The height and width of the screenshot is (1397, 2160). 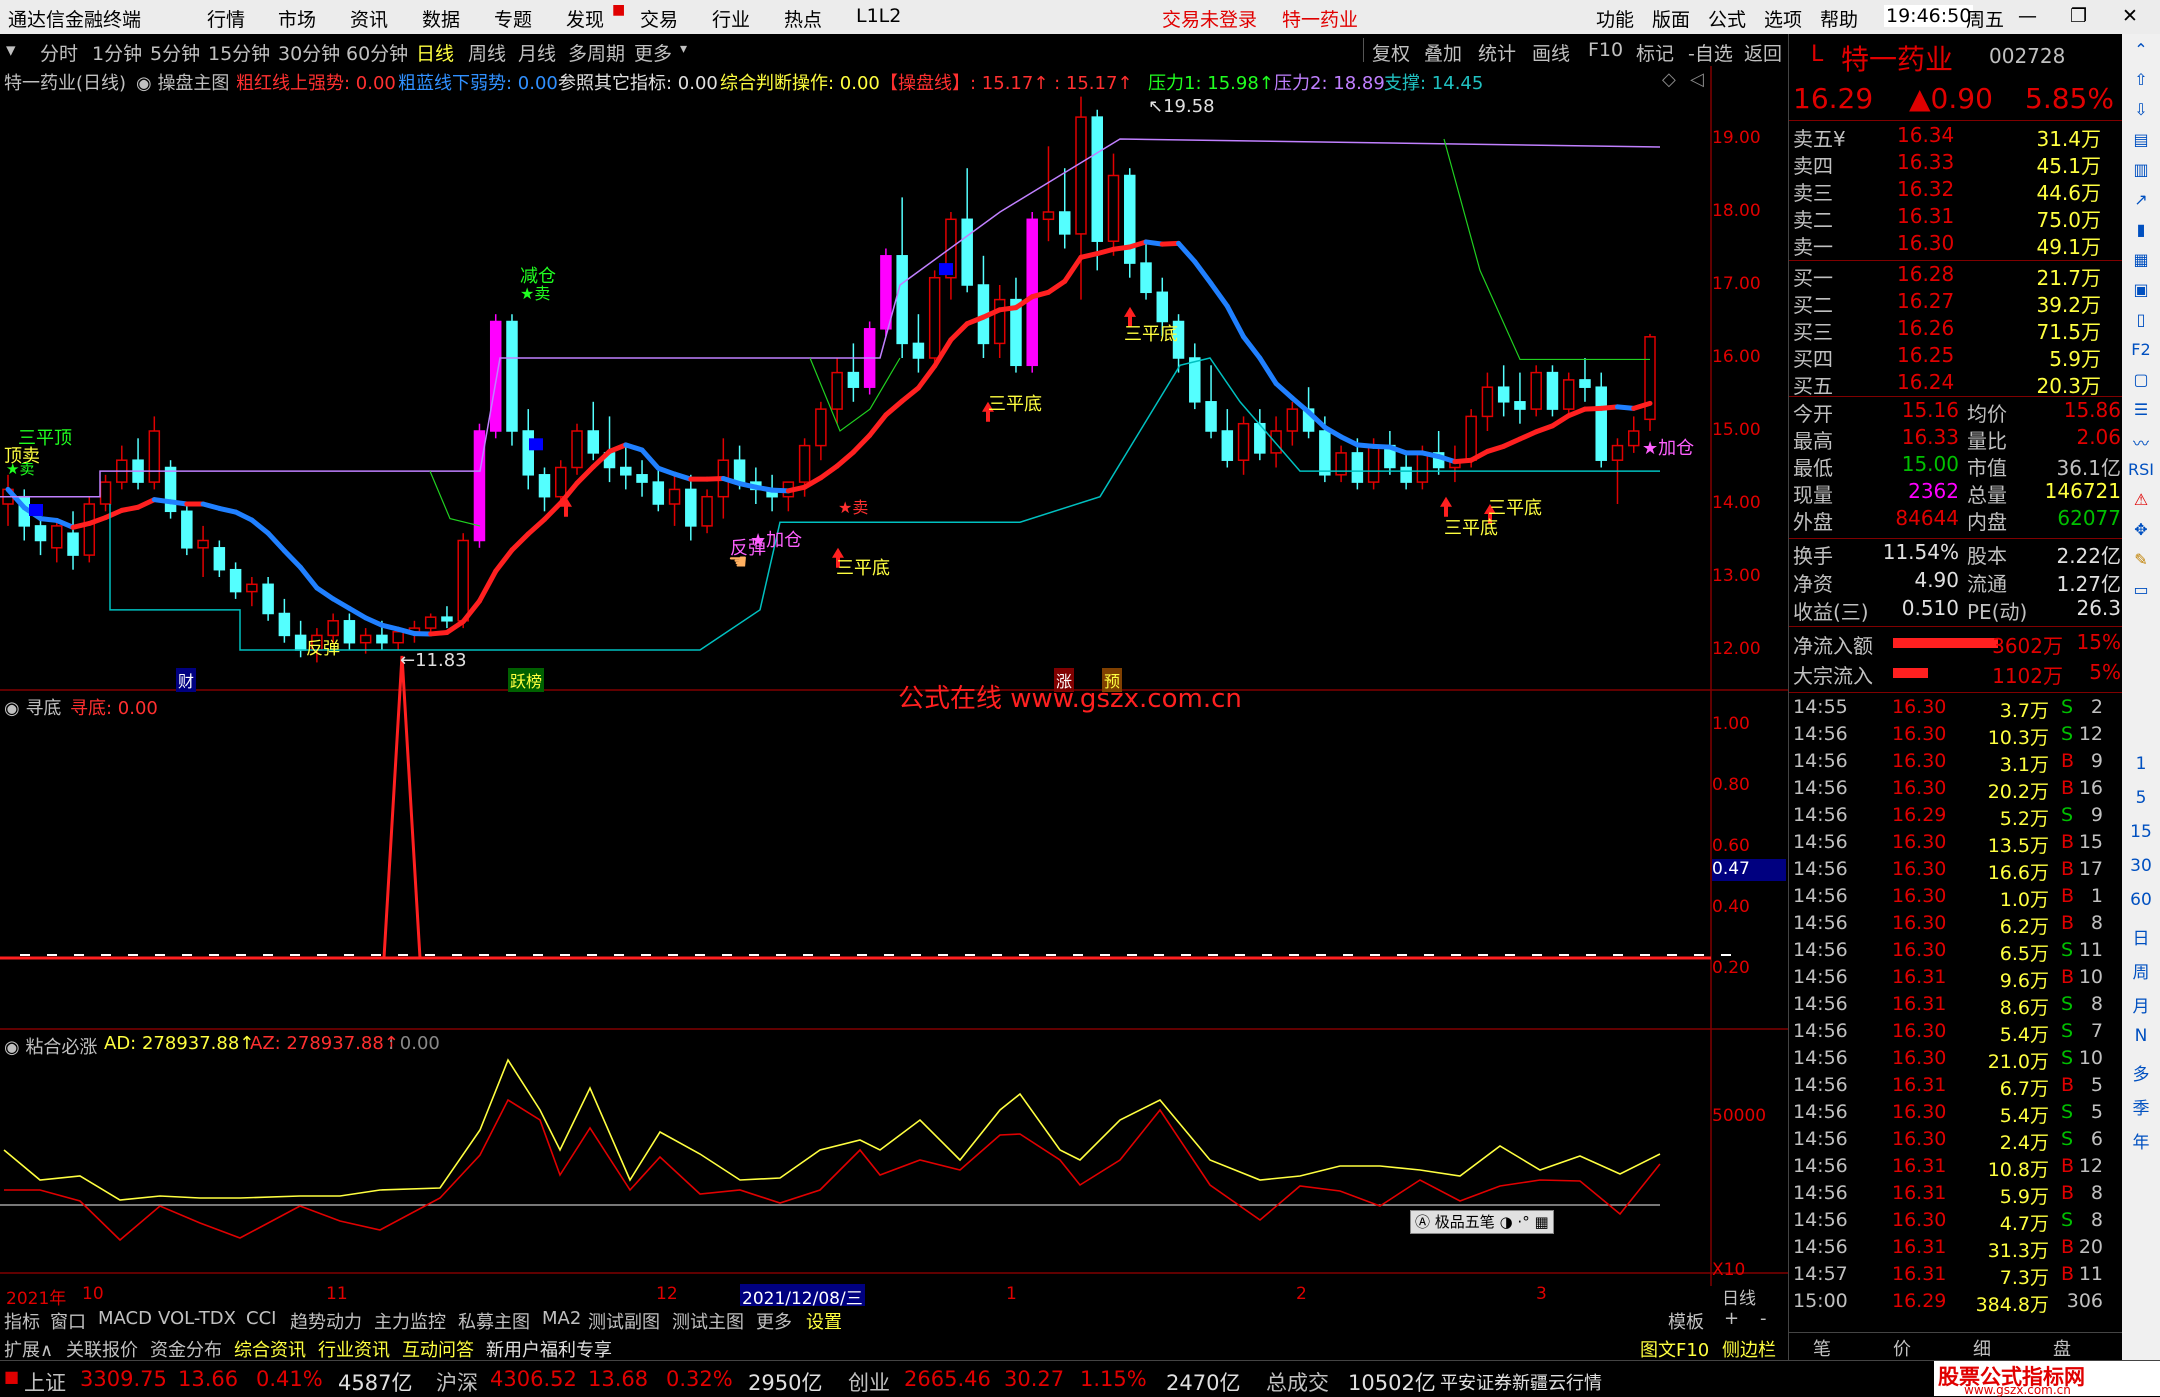 What do you see at coordinates (117, 52) in the screenshot?
I see `tab-1min: 1分钟` at bounding box center [117, 52].